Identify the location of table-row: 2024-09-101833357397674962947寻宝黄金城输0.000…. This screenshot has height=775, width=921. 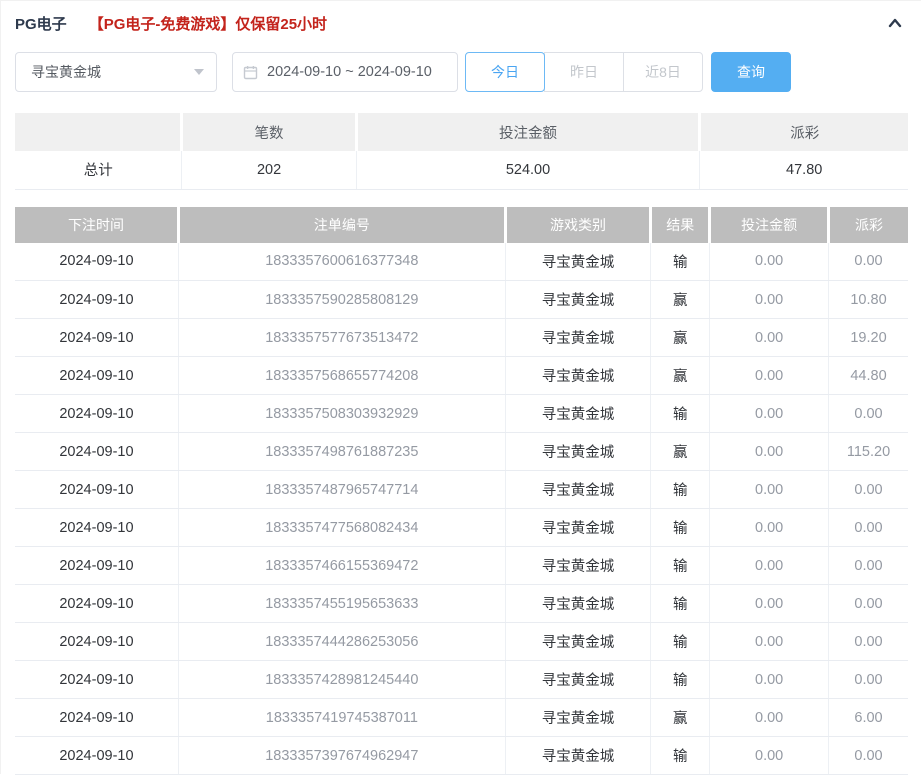
(461, 756).